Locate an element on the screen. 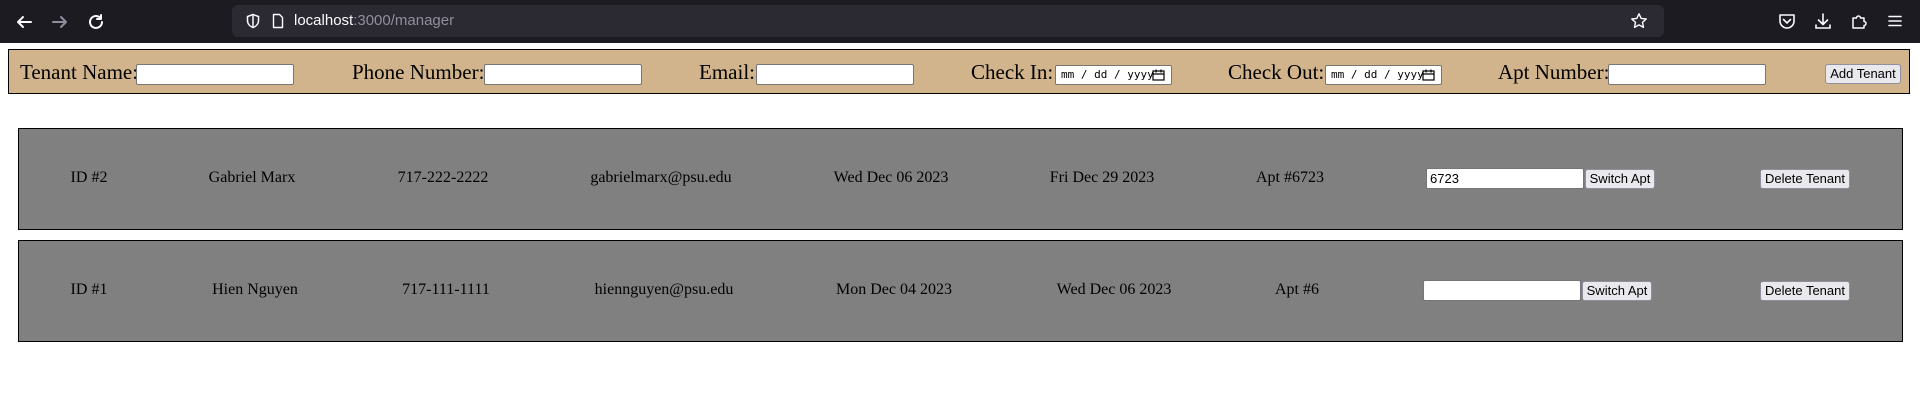  page-icon is located at coordinates (278, 21).